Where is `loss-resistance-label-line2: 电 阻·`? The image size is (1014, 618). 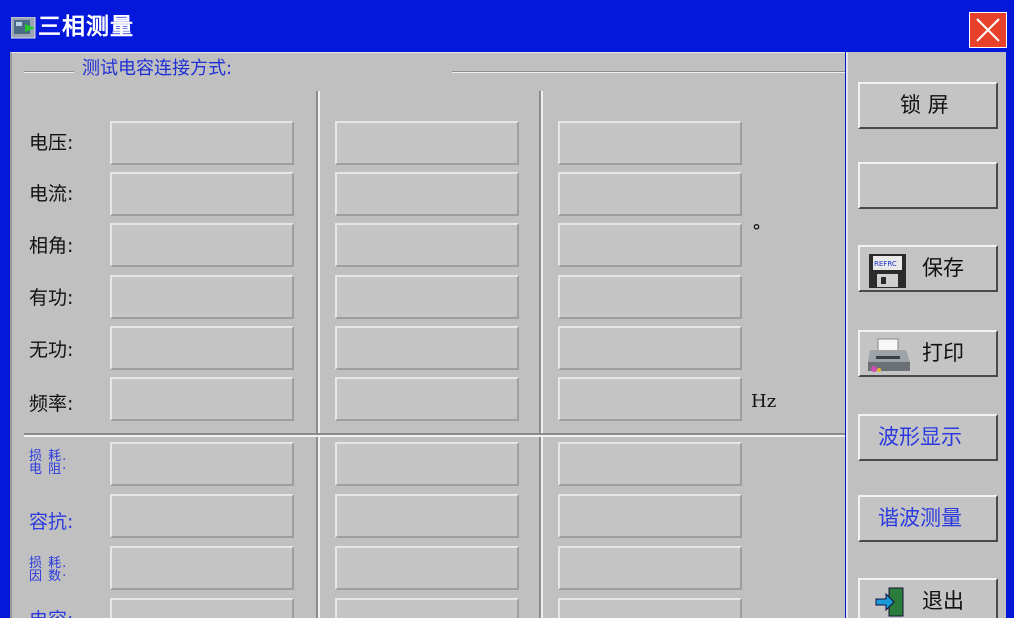 loss-resistance-label-line2: 电 阻· is located at coordinates (48, 469).